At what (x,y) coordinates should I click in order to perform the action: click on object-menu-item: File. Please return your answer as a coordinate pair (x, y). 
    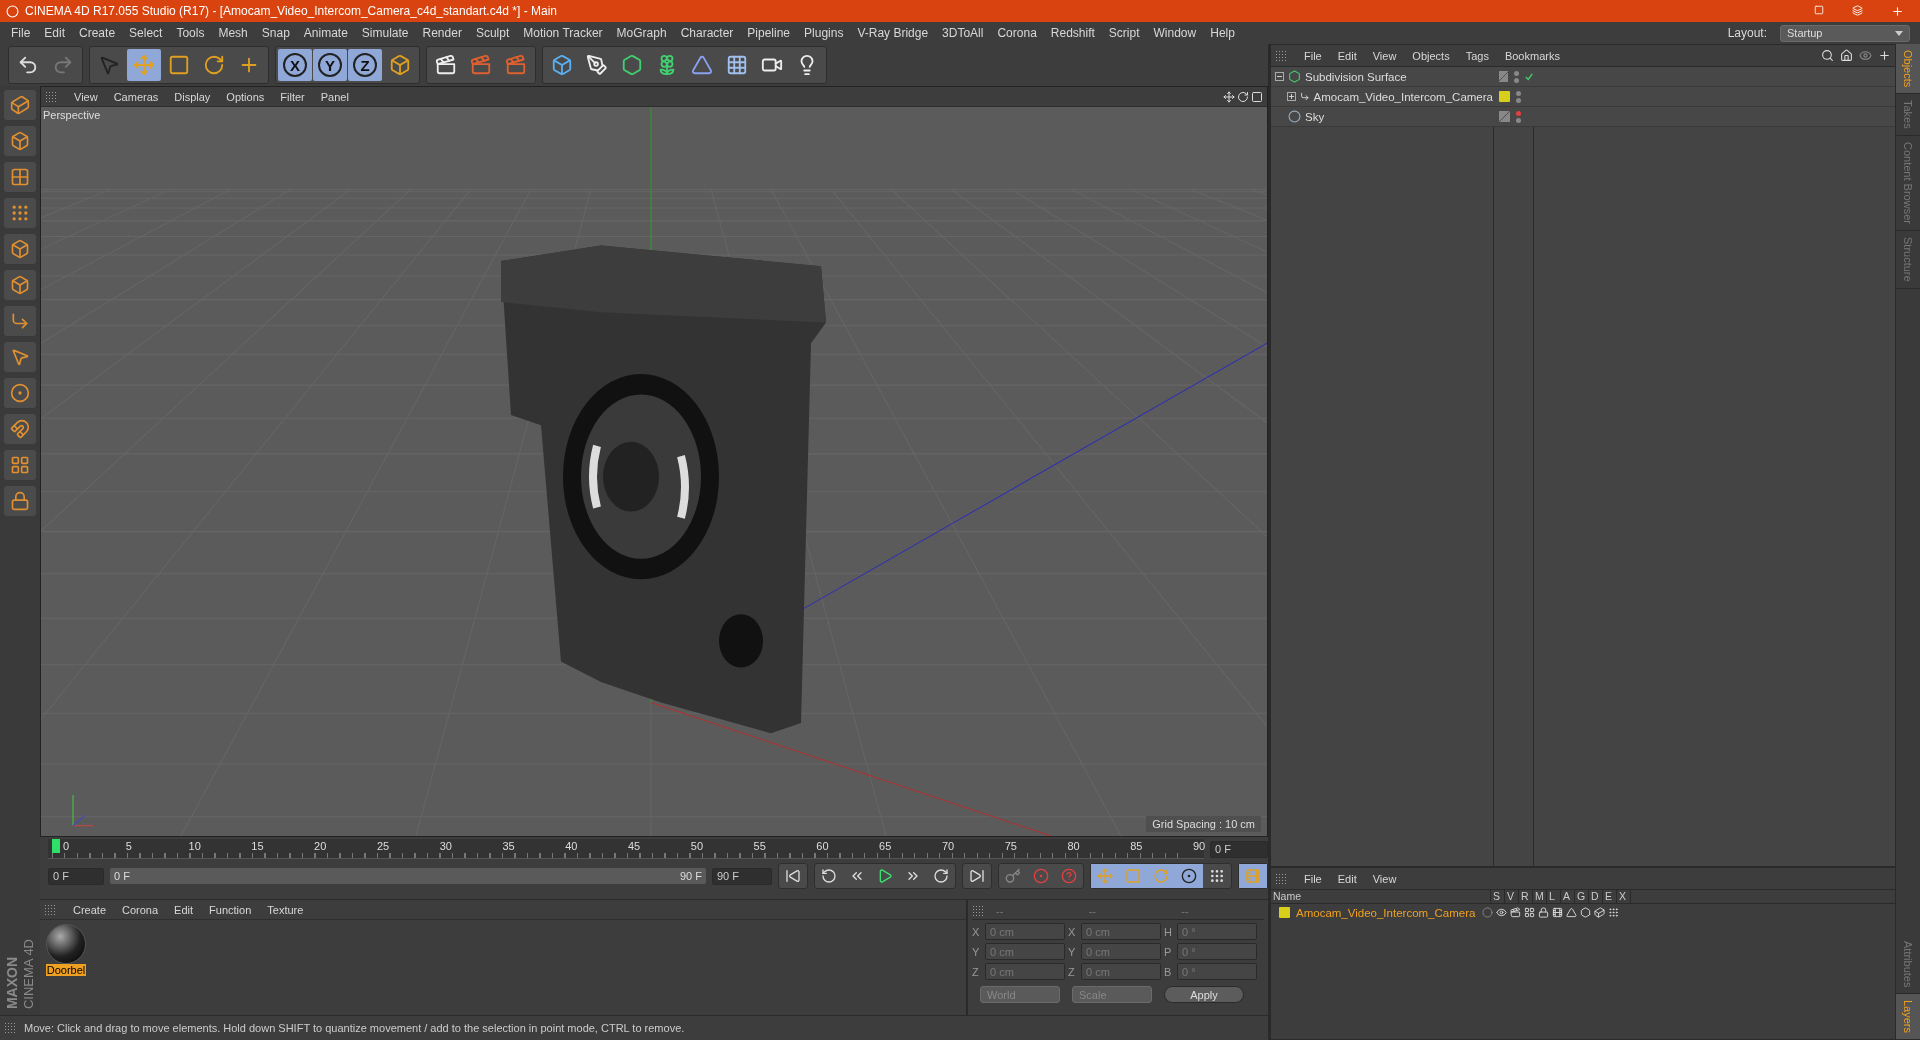
    Looking at the image, I should click on (1313, 55).